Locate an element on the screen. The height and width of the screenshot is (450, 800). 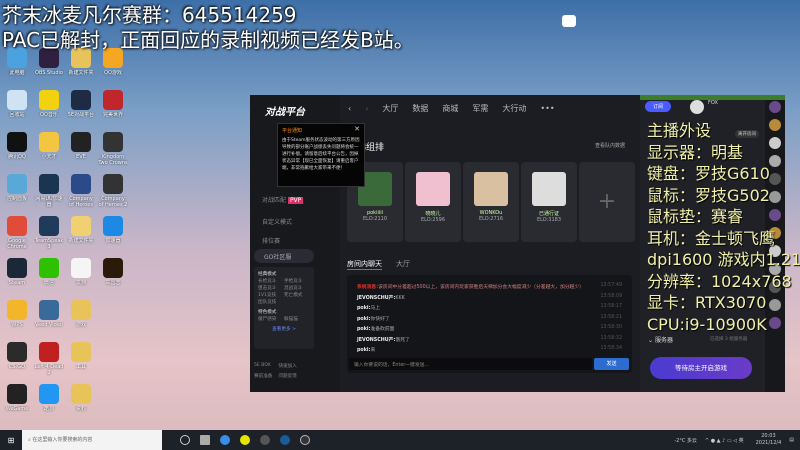
nav-tab: 大厅 is located at coordinates (390, 108).